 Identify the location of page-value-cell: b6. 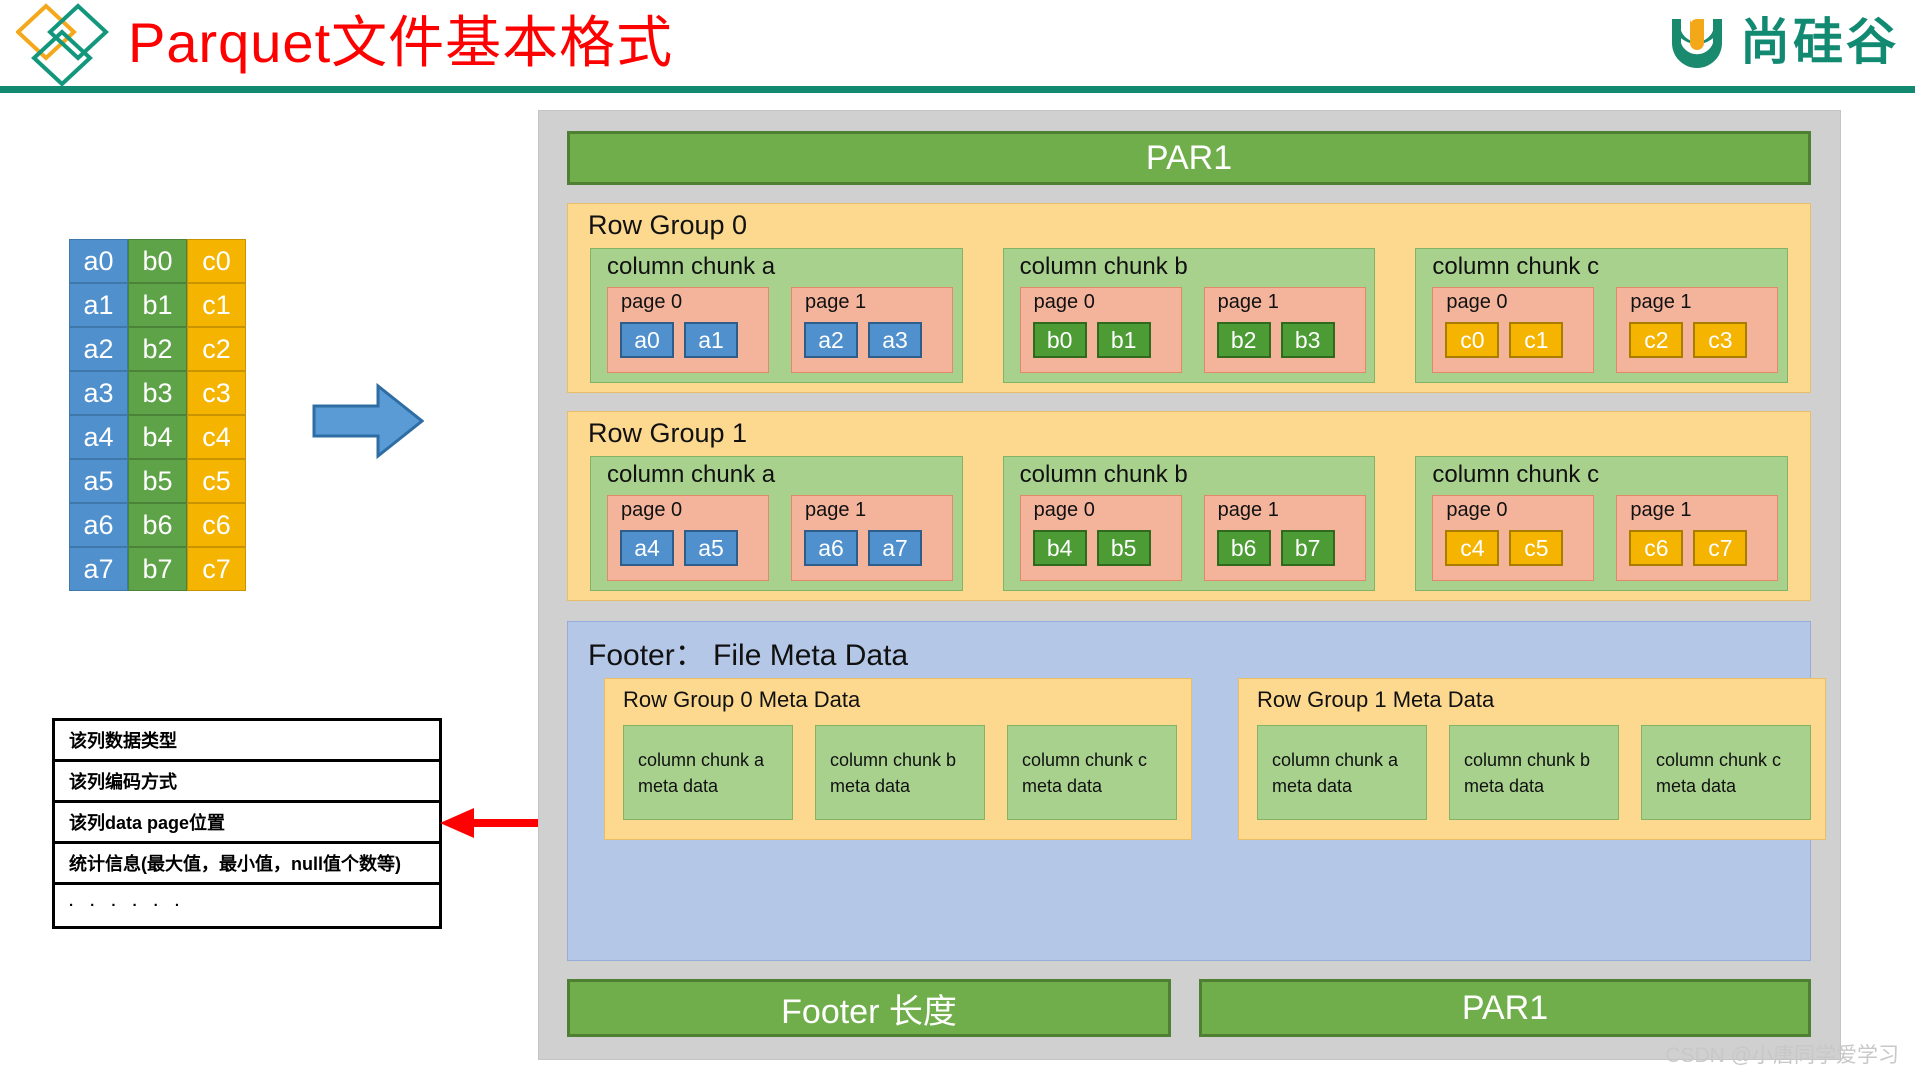
(1243, 548).